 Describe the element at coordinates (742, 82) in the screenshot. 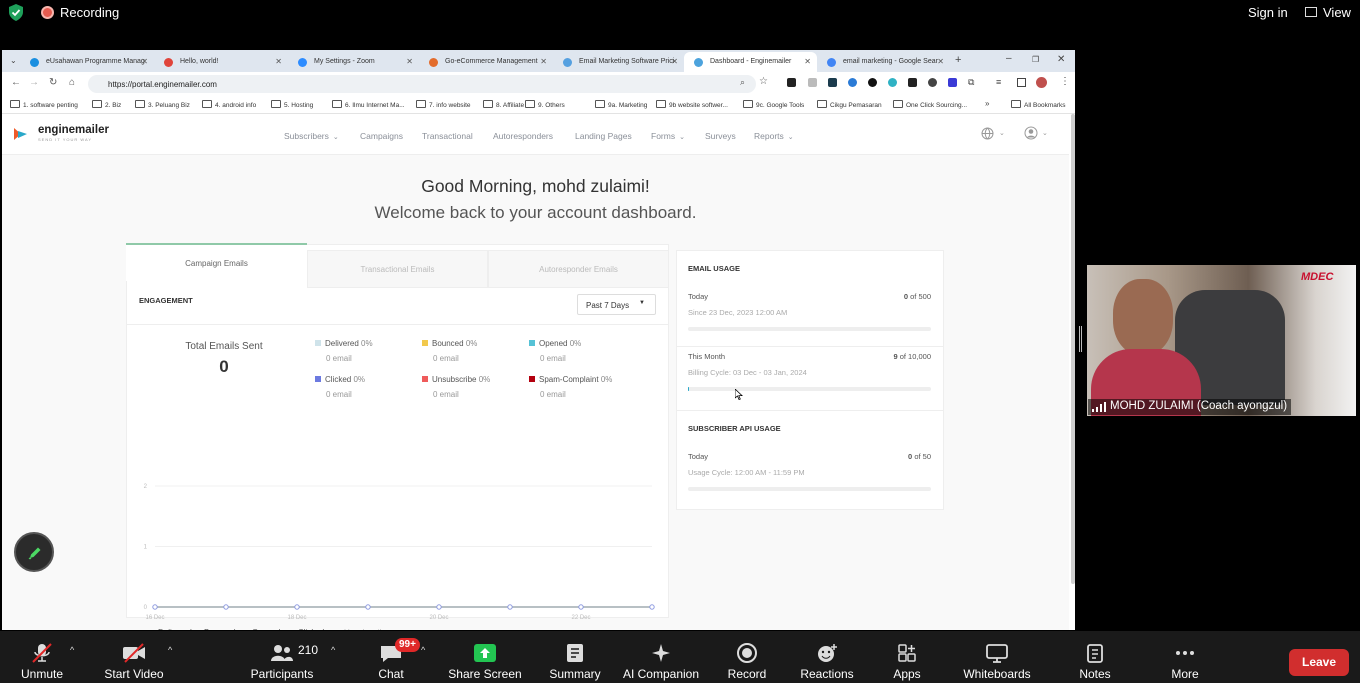

I see `zoom-magnifier-icon: ⌕` at that location.